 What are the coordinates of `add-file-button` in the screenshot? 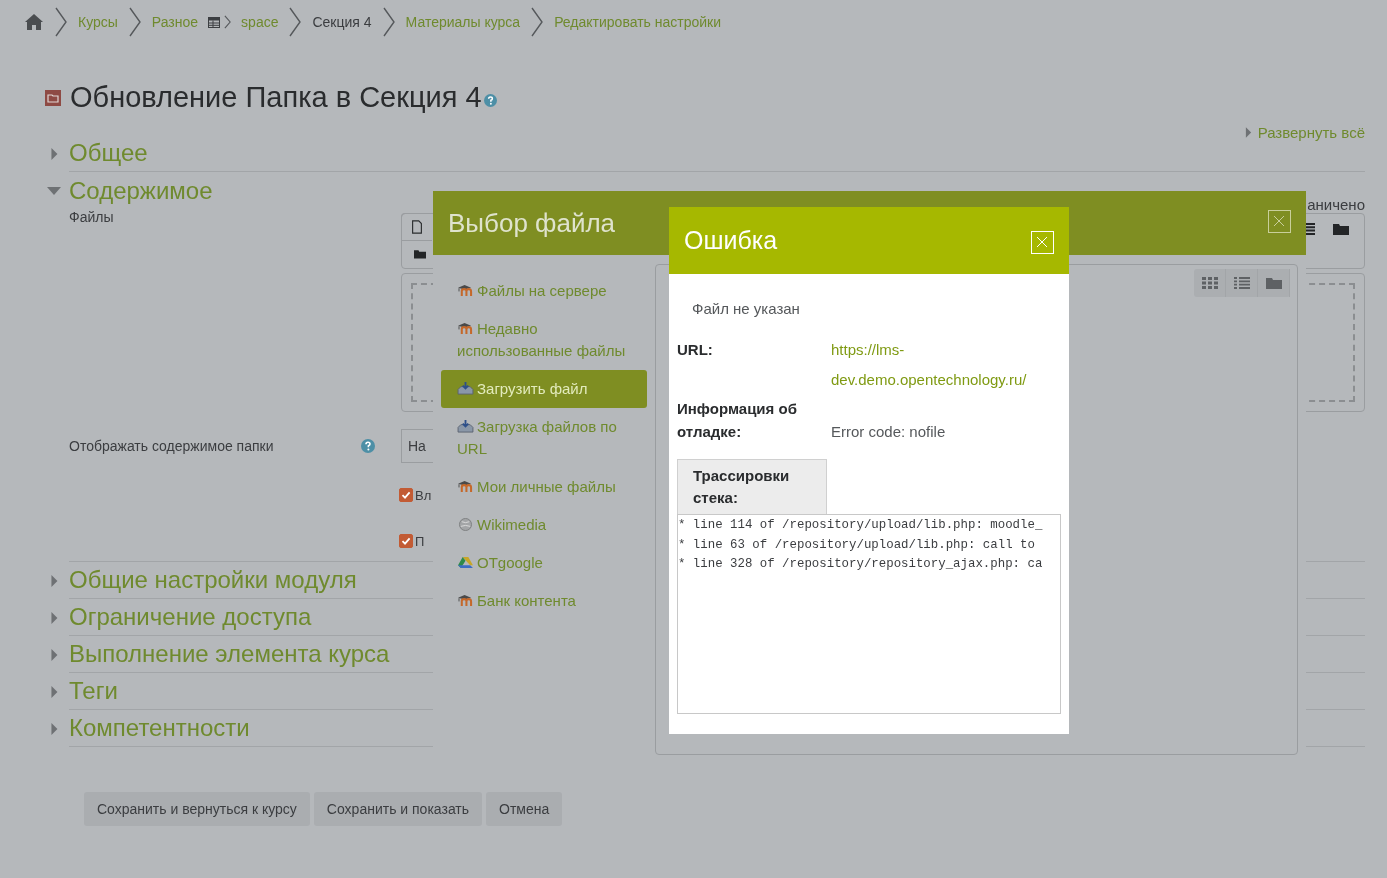 It's located at (416, 227).